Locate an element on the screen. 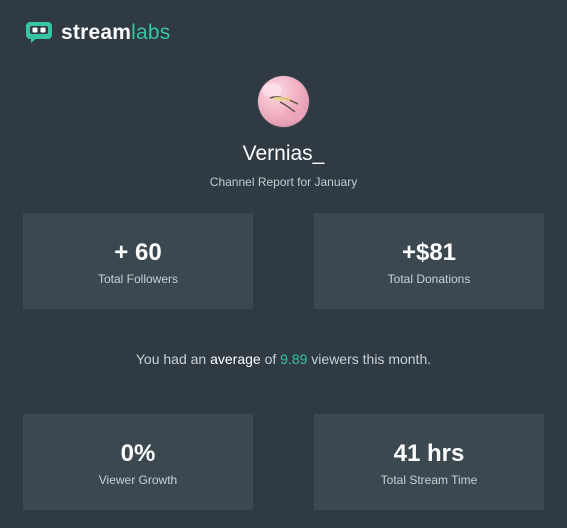  user-avatar-image is located at coordinates (283, 101).